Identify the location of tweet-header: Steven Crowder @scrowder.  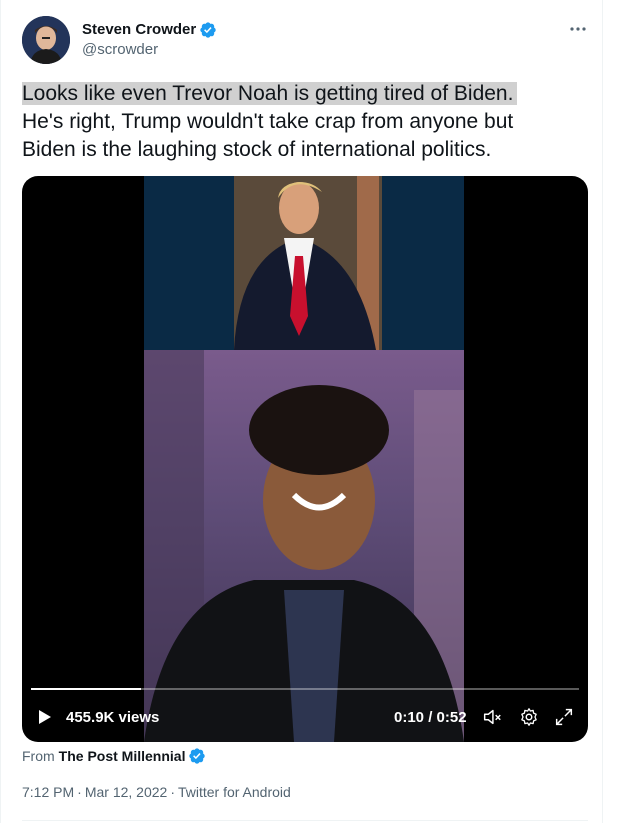
(119, 40).